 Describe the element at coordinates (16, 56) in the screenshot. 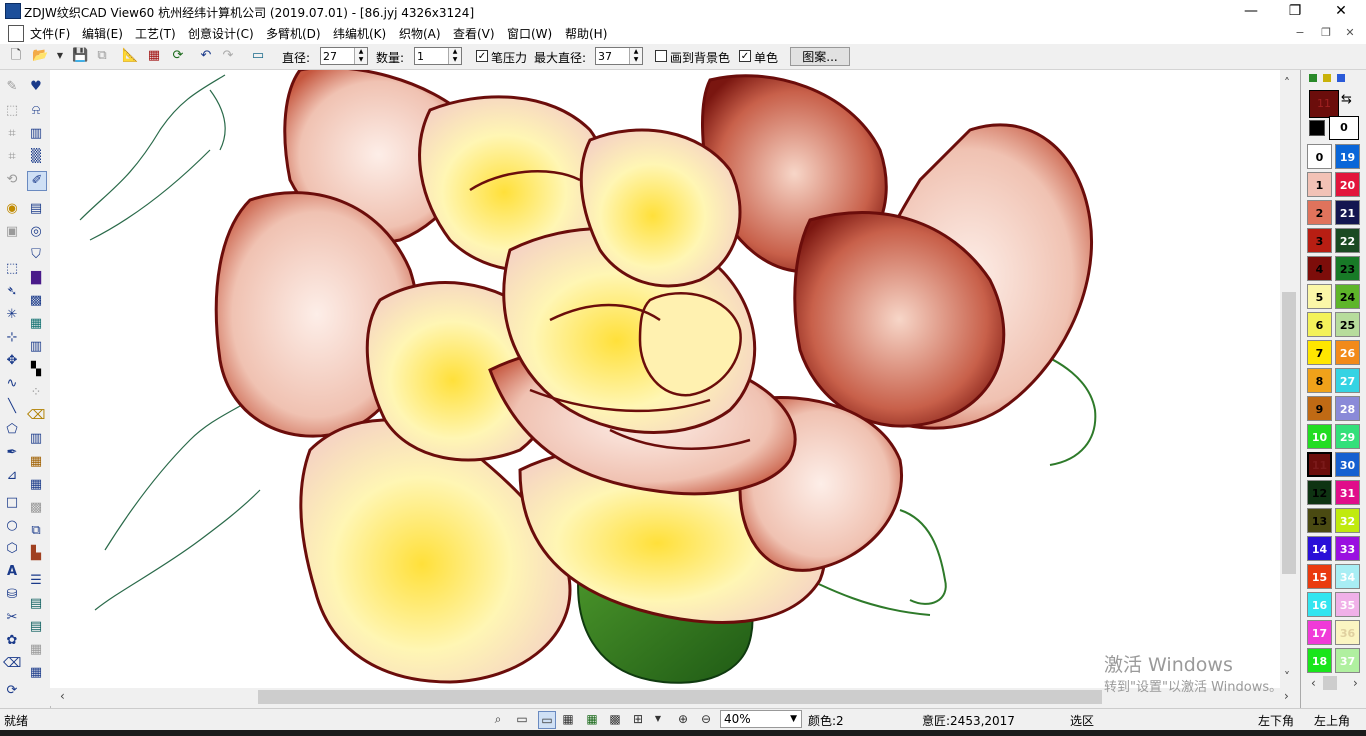

I see `new-file-icon: 🗋` at that location.